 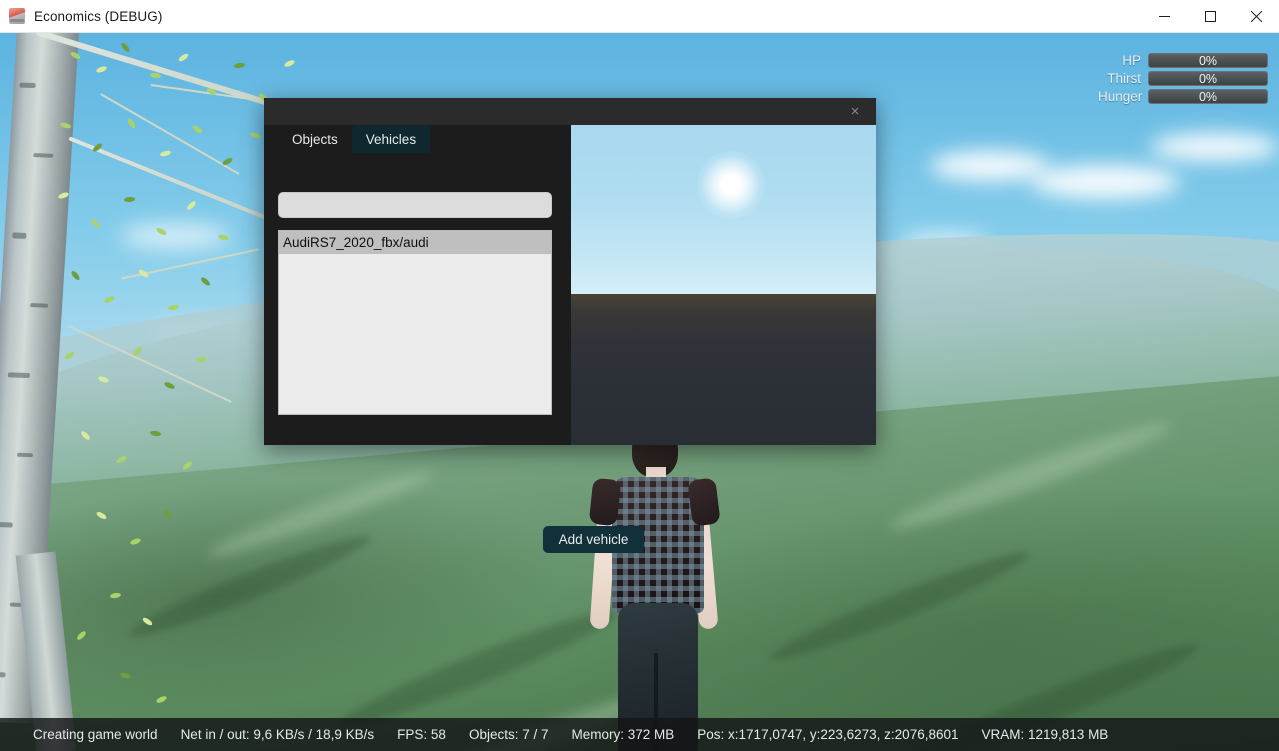 I want to click on vehicle-preview-viewport, so click(x=723, y=285).